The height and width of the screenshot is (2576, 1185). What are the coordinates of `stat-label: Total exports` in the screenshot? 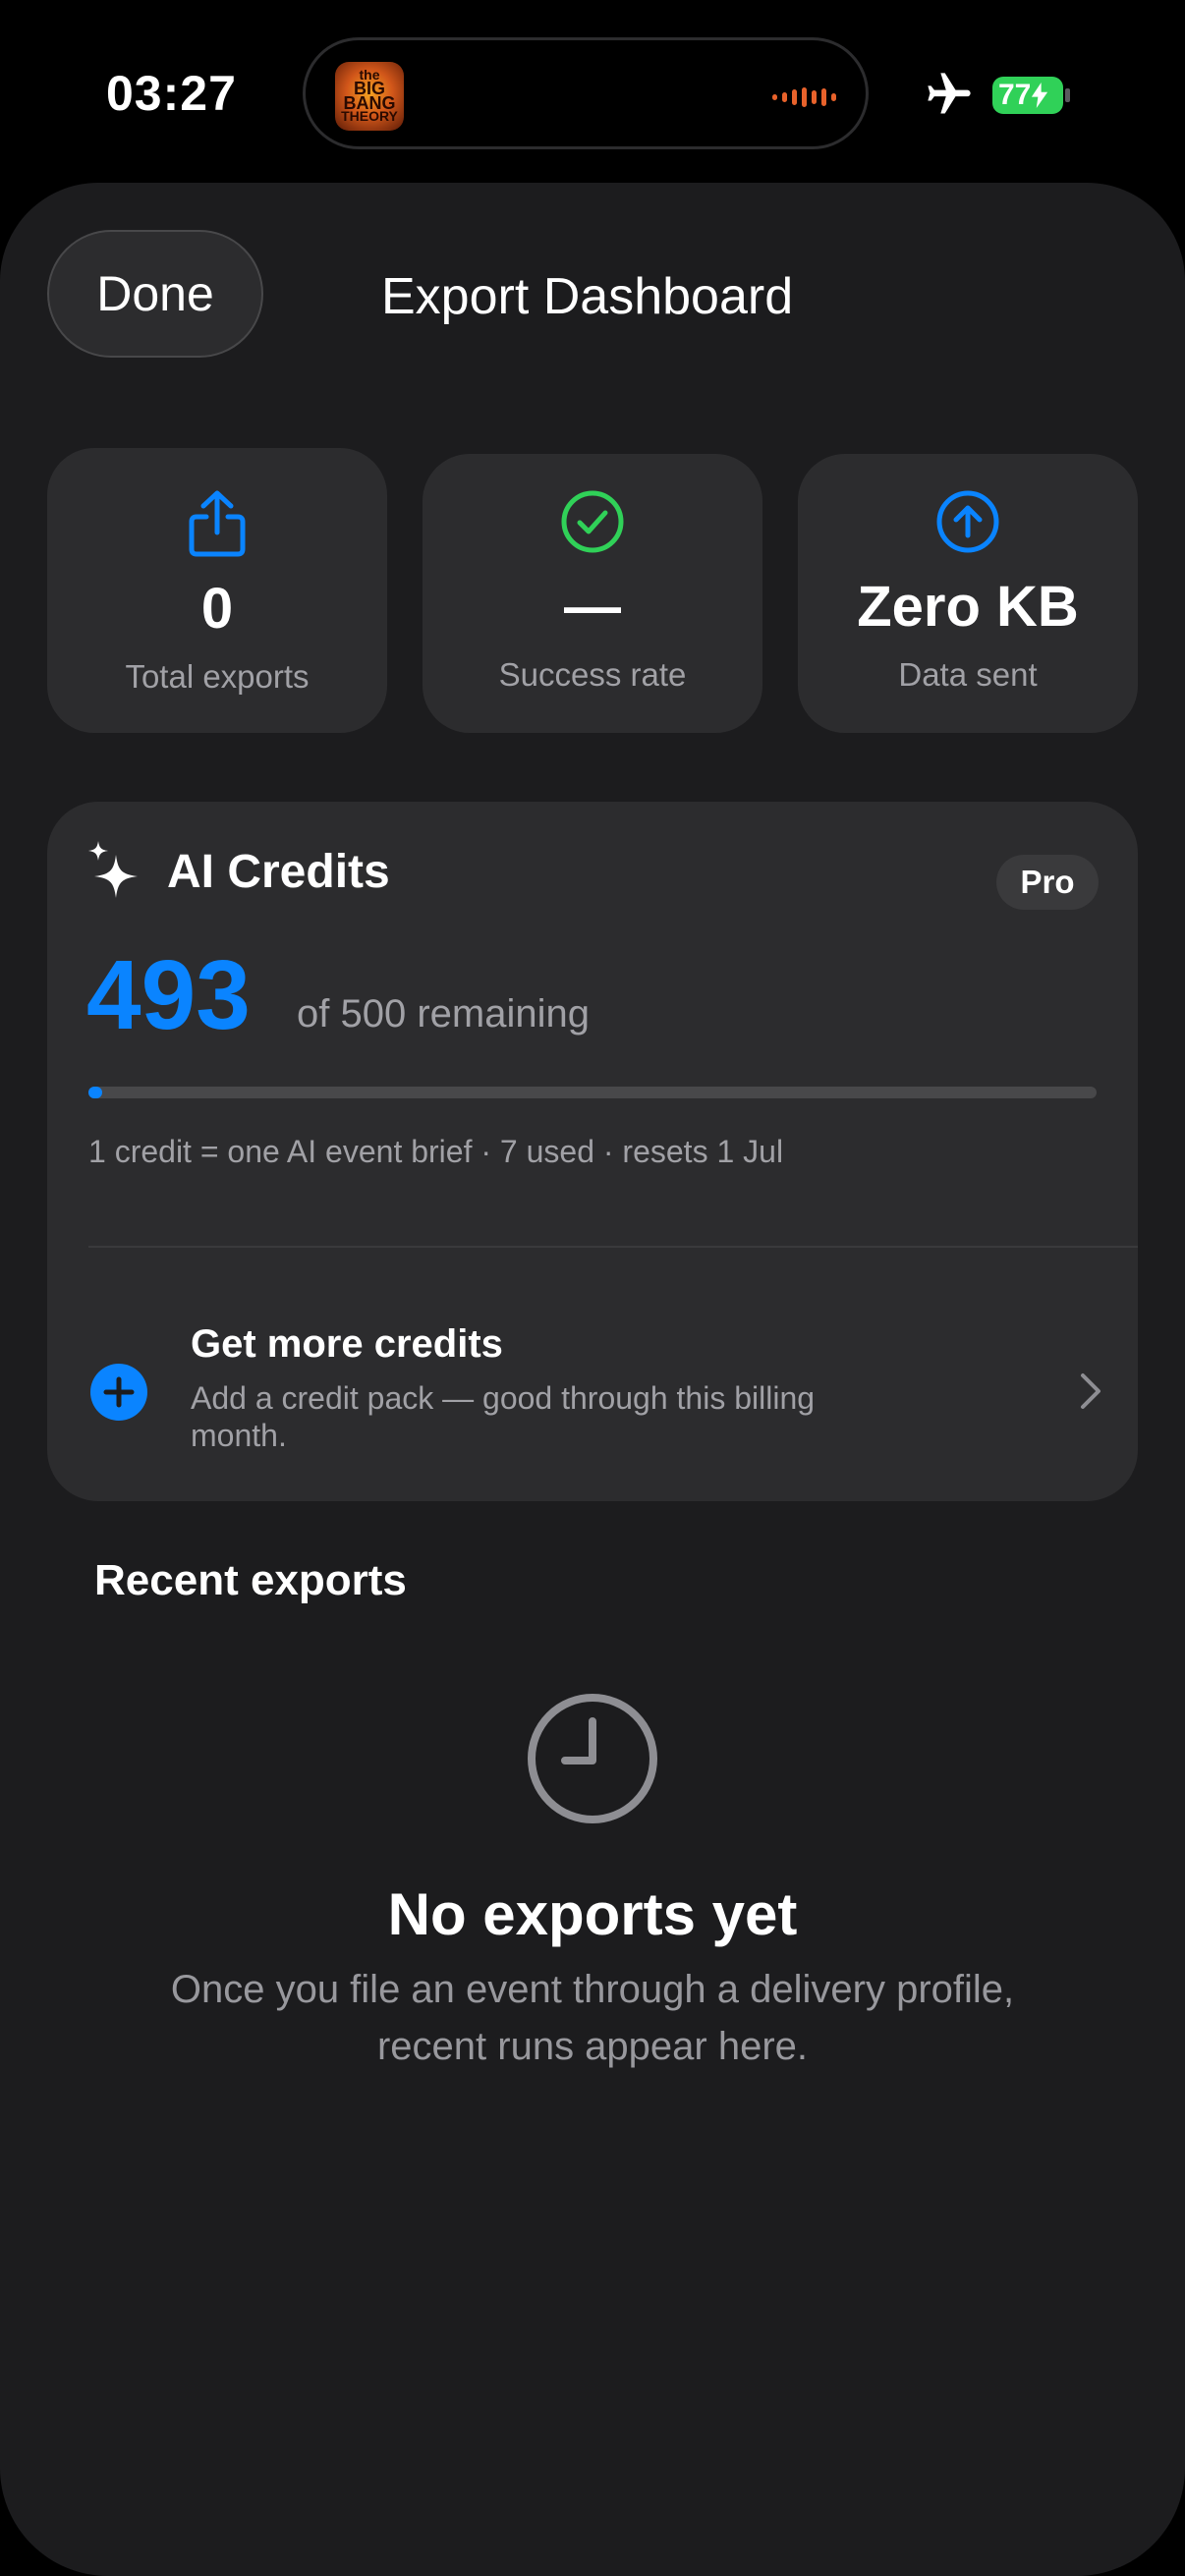 It's located at (217, 676).